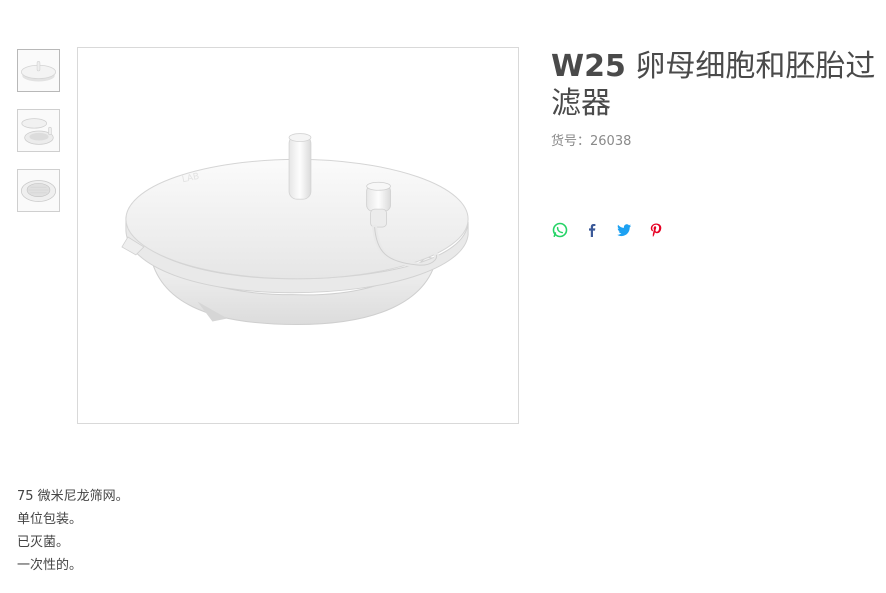 The width and height of the screenshot is (886, 593). I want to click on description-line: 一次性的。, so click(50, 565).